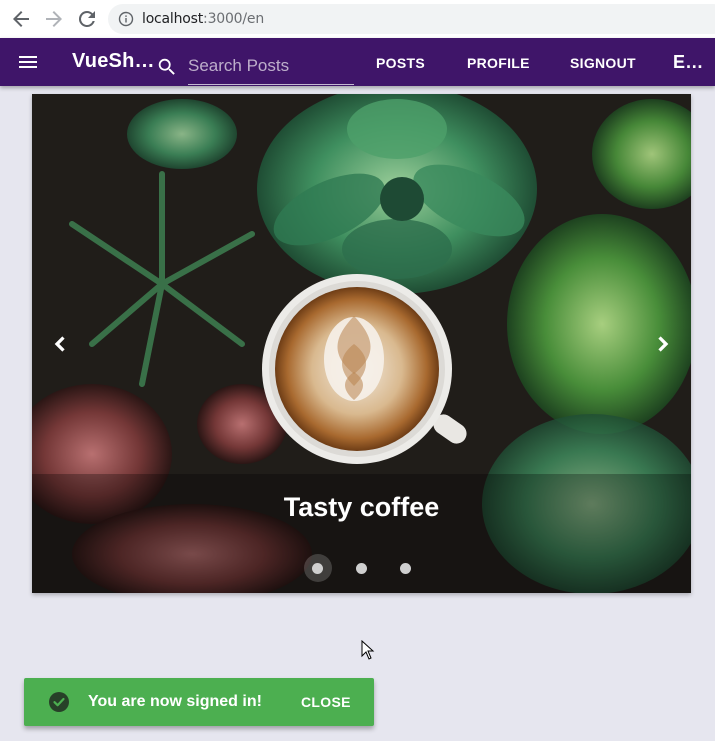  Describe the element at coordinates (326, 702) in the screenshot. I see `snackbar-close-button: CLOSE` at that location.